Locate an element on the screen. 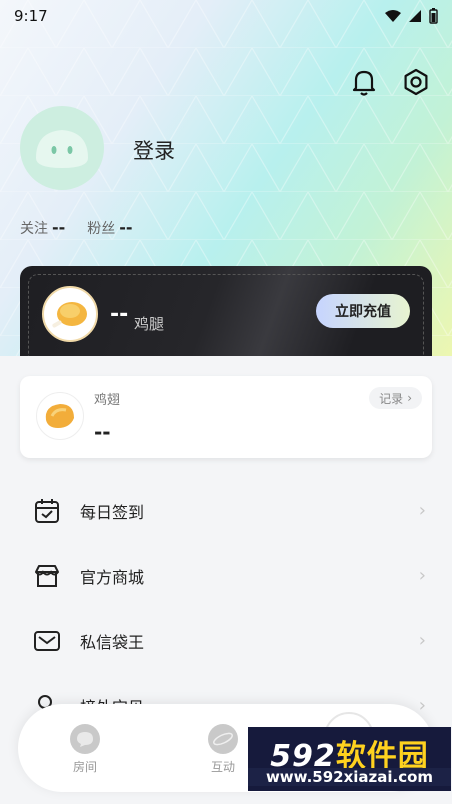  record-label: 记录 is located at coordinates (391, 398).